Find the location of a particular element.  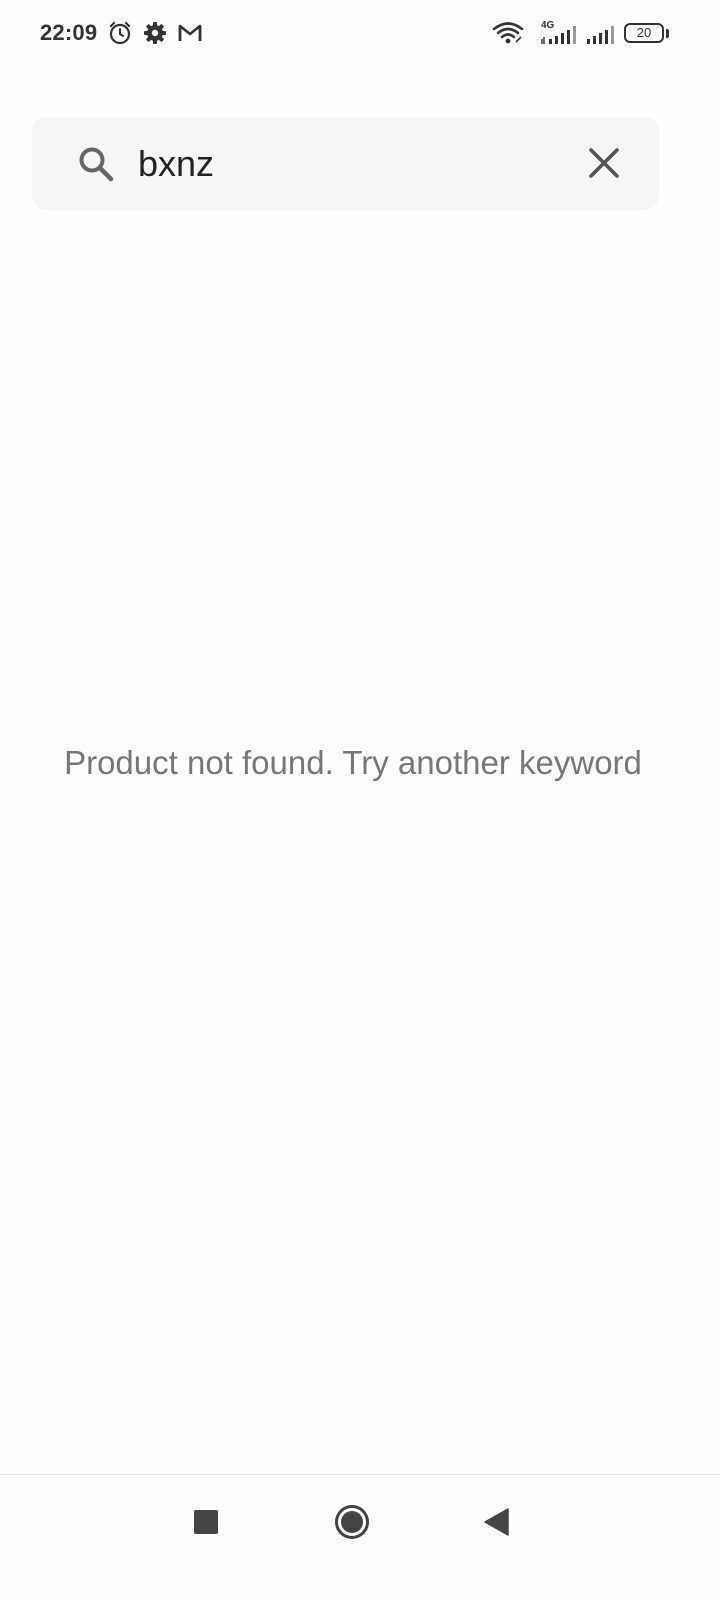

back-button is located at coordinates (497, 1522).